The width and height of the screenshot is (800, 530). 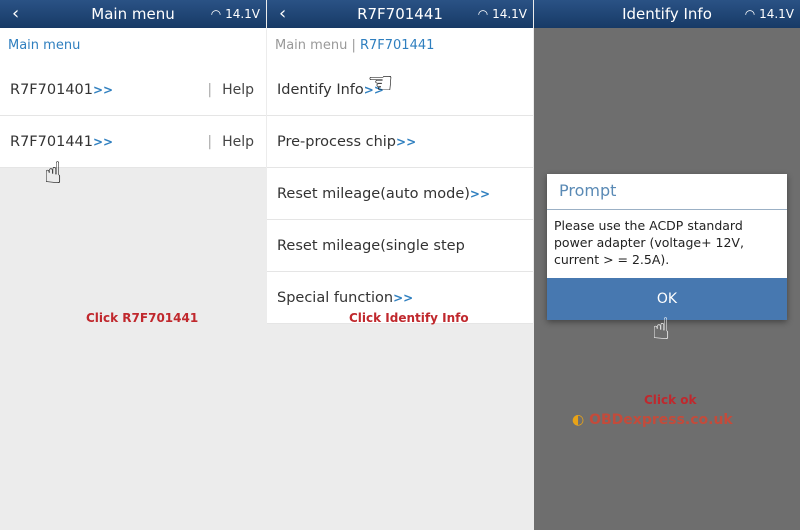 I want to click on breadcrumb-item: R7F701441, so click(x=397, y=45).